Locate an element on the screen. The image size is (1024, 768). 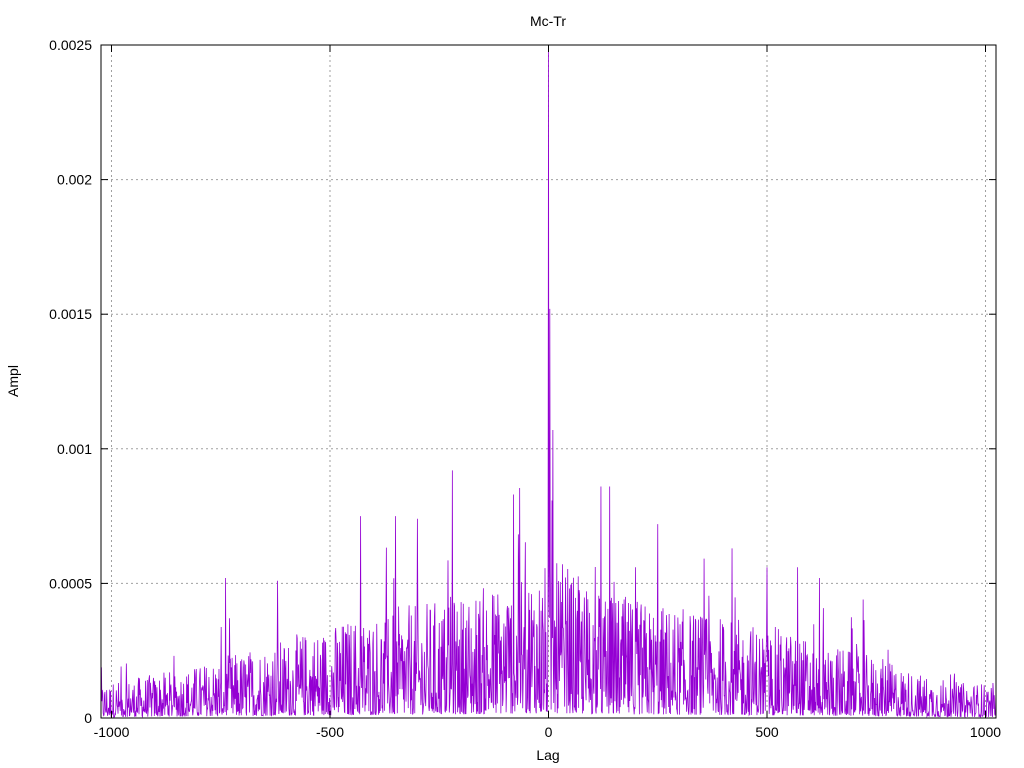
x-tick-label: -500 is located at coordinates (330, 732).